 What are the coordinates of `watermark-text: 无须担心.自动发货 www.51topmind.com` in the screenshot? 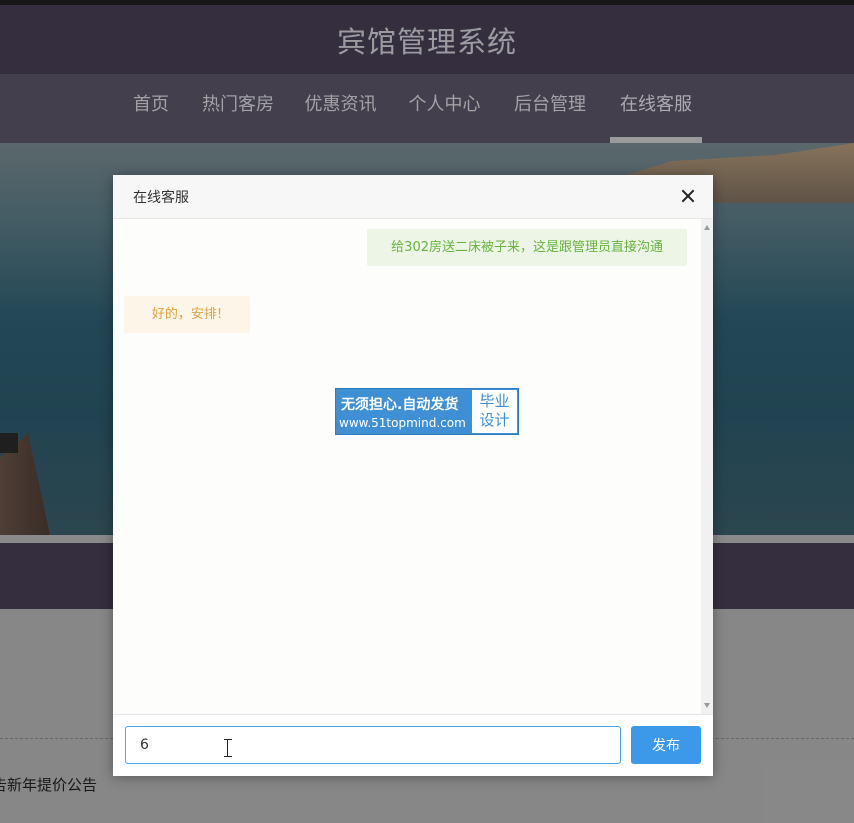 It's located at (403, 411).